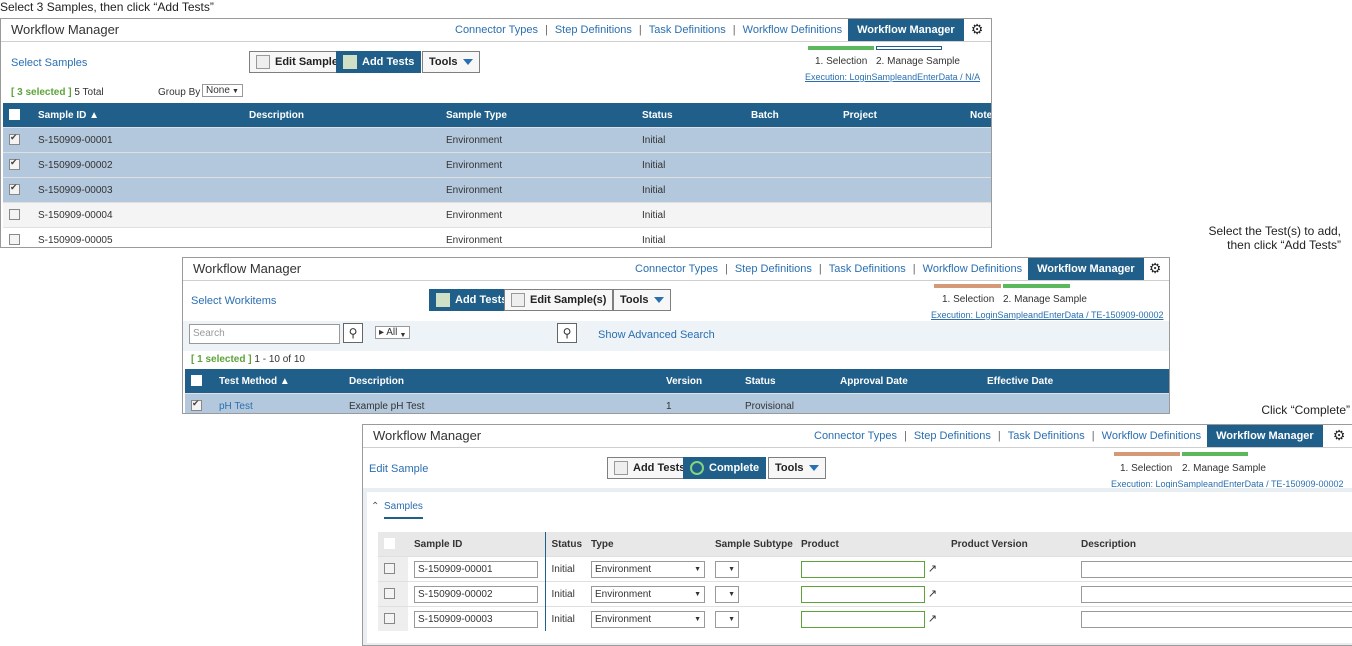 This screenshot has height=646, width=1352. I want to click on col-product-version: Product Version, so click(1010, 544).